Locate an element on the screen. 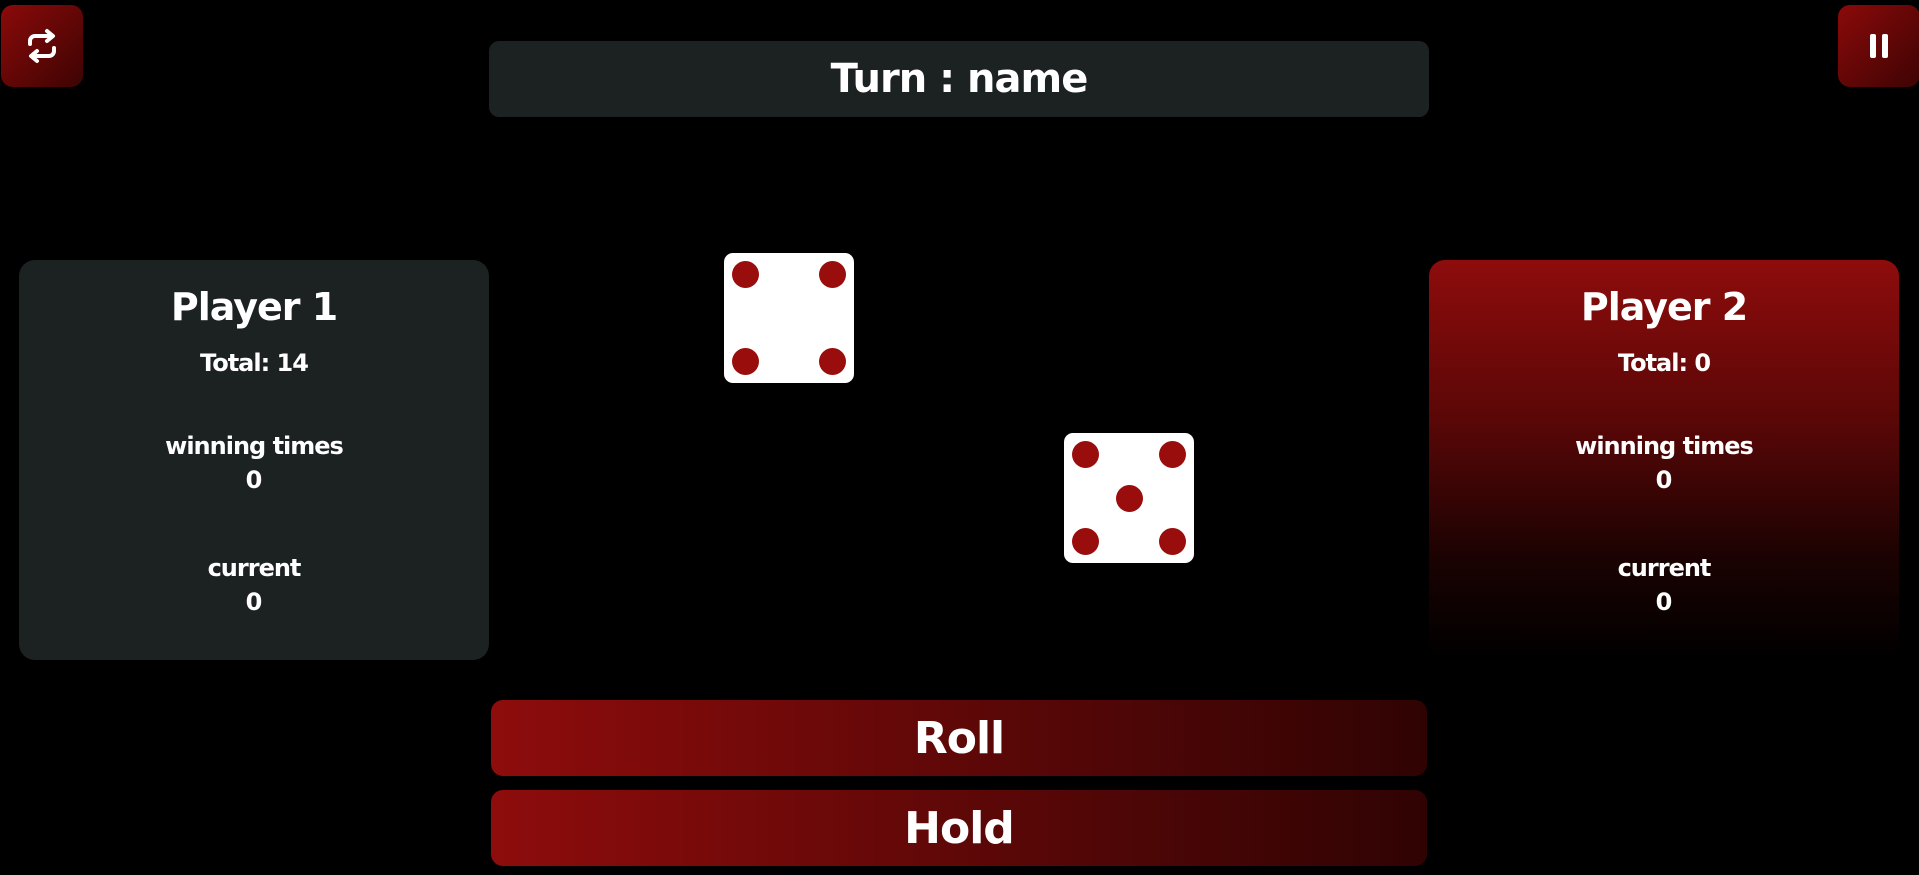 This screenshot has height=875, width=1919. die-one is located at coordinates (789, 318).